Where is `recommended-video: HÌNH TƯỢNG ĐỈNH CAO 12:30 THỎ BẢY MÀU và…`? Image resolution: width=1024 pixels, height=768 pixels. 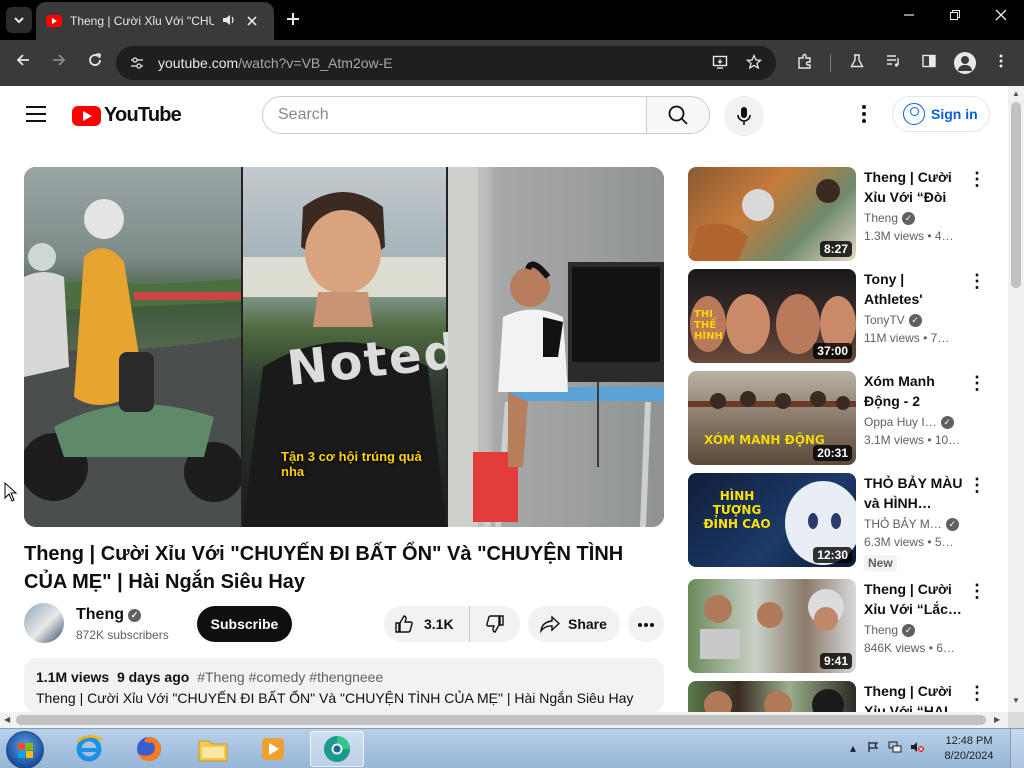 recommended-video: HÌNH TƯỢNG ĐỈNH CAO 12:30 THỎ BẢY MÀU và… is located at coordinates (838, 522).